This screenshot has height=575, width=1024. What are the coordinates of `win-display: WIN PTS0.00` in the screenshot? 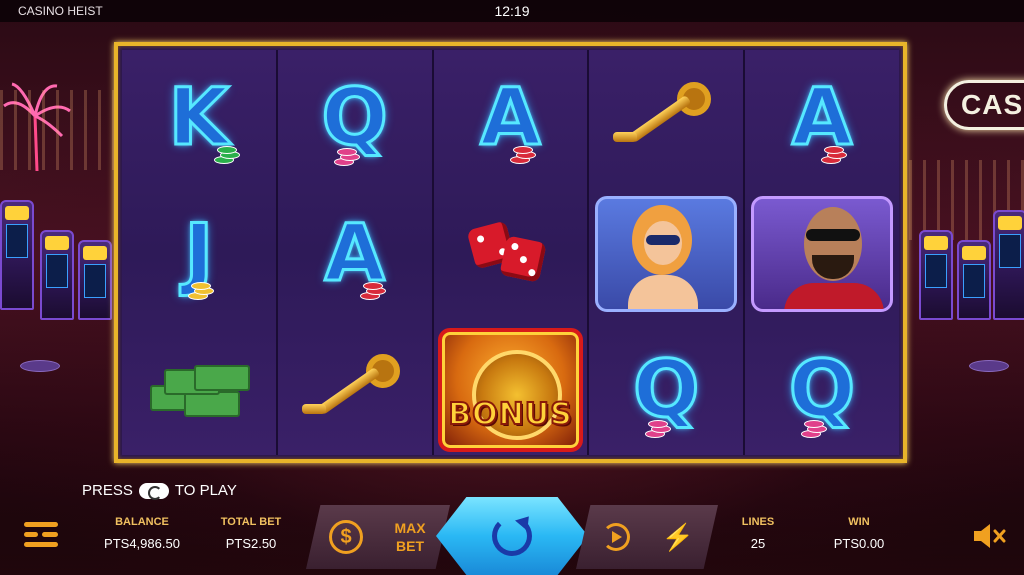 It's located at (859, 533).